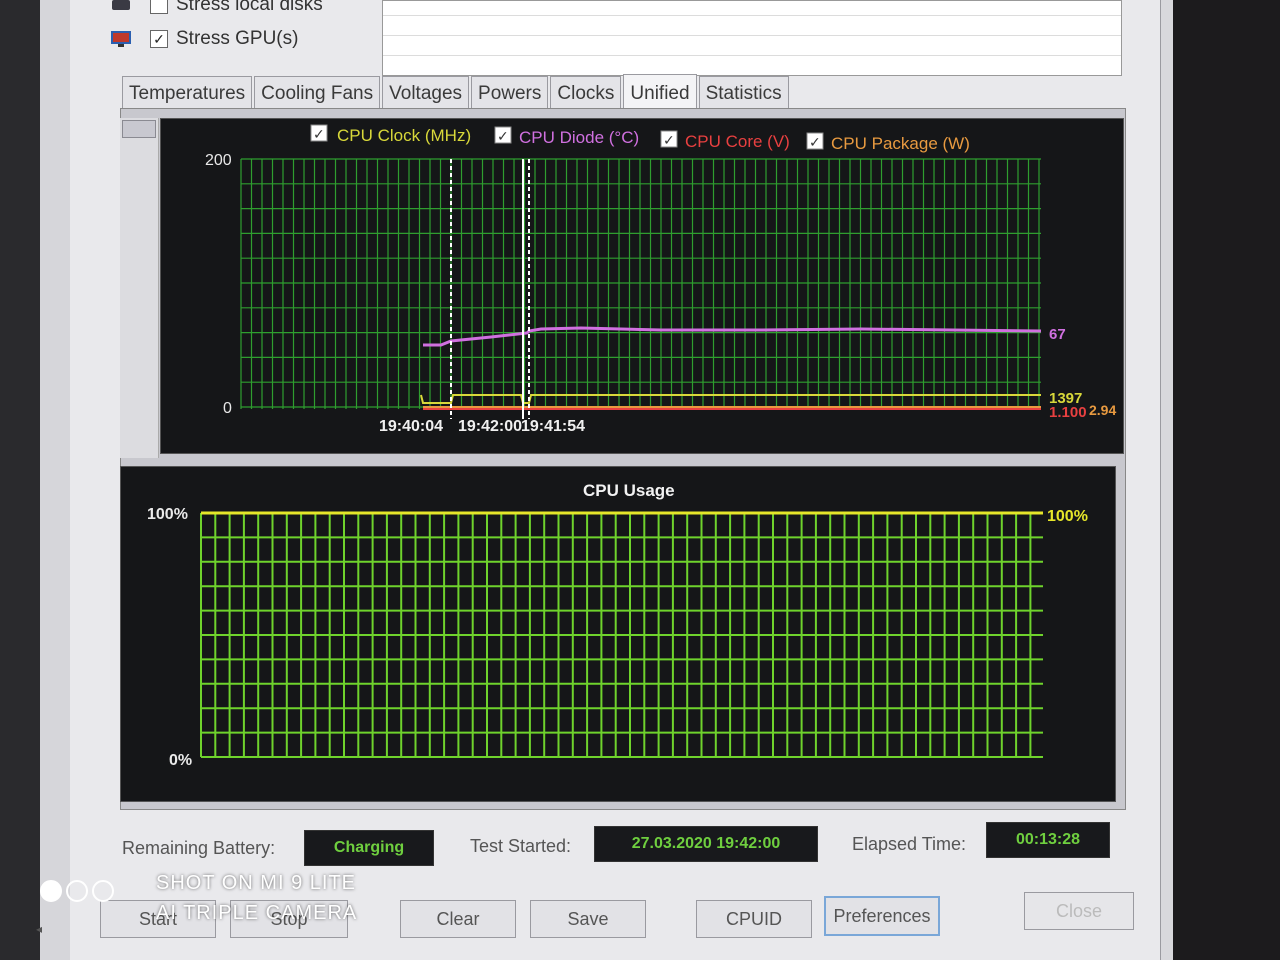 The image size is (1280, 960). Describe the element at coordinates (199, 848) in the screenshot. I see `remaining-battery-label: Remaining Battery:` at that location.